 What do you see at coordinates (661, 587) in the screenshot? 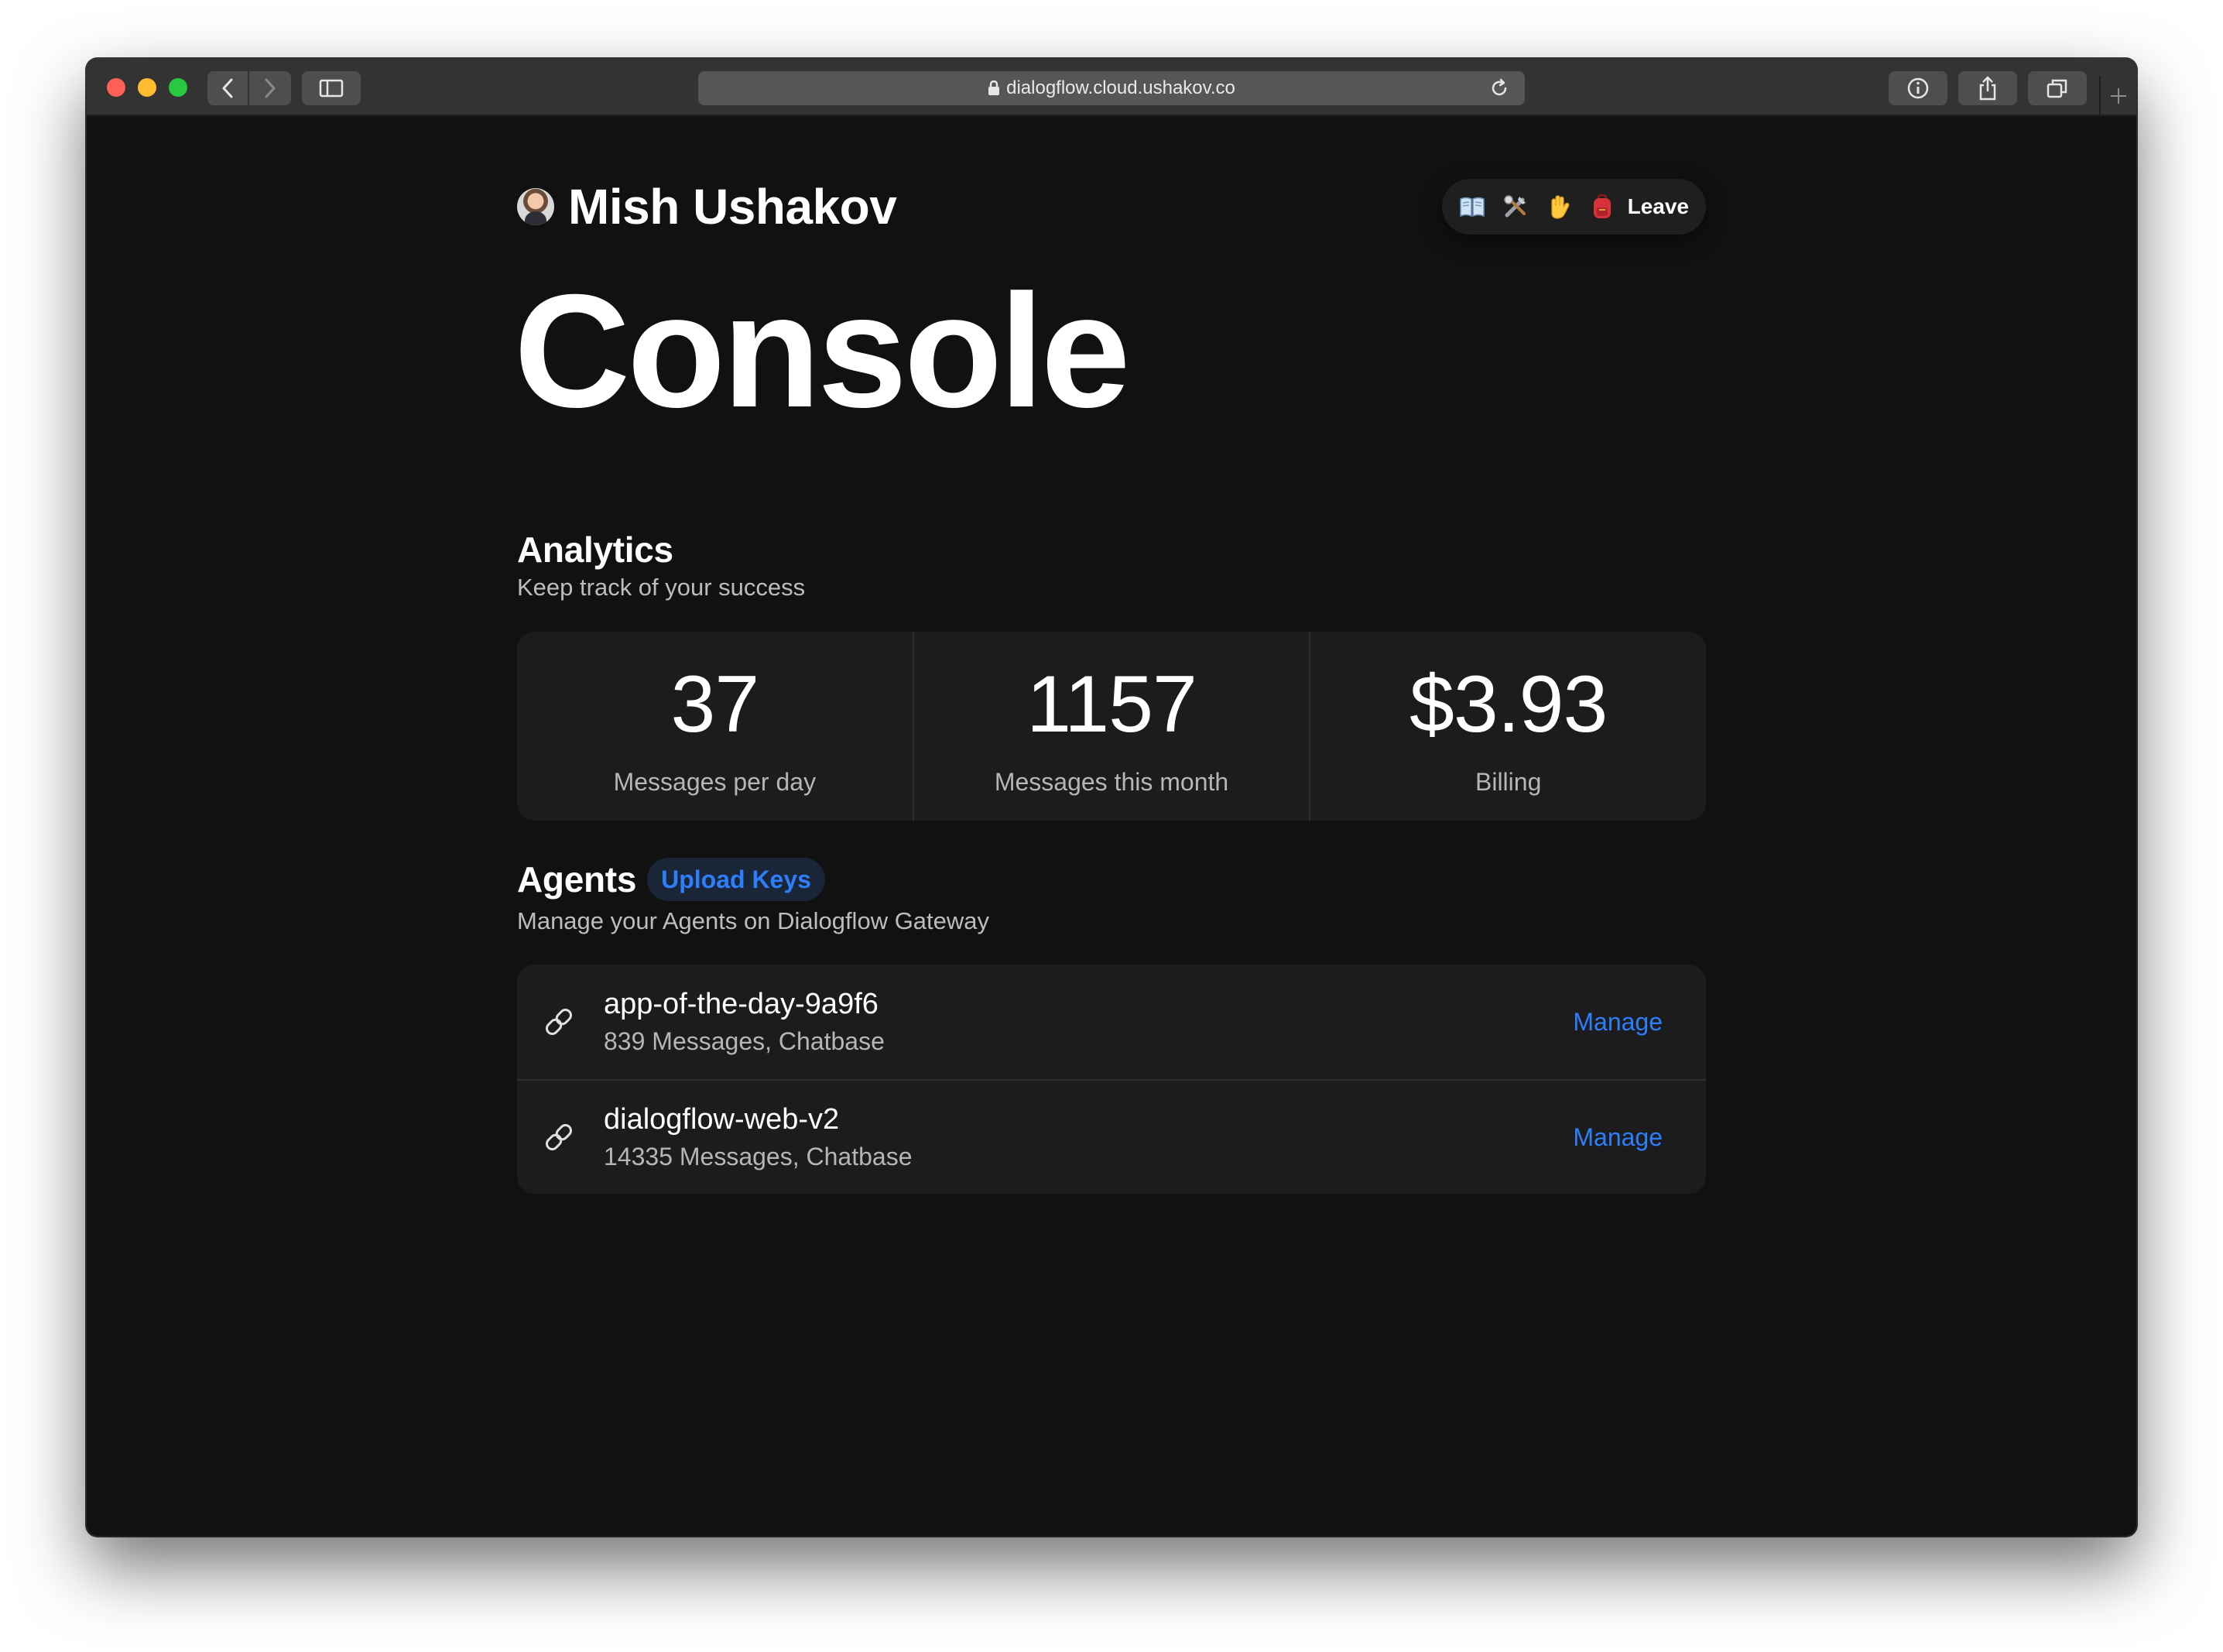
I see `analytics-subtitle: Keep track of your success` at bounding box center [661, 587].